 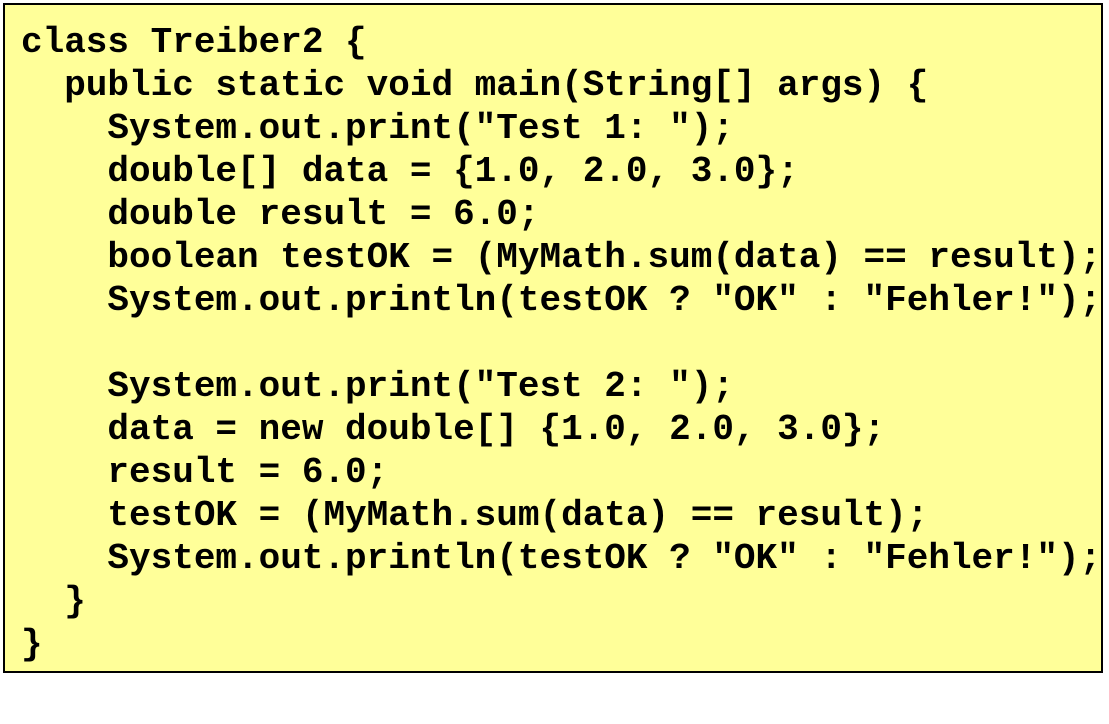 What do you see at coordinates (194, 42) in the screenshot?
I see `code-line-1: class Treiber2 {` at bounding box center [194, 42].